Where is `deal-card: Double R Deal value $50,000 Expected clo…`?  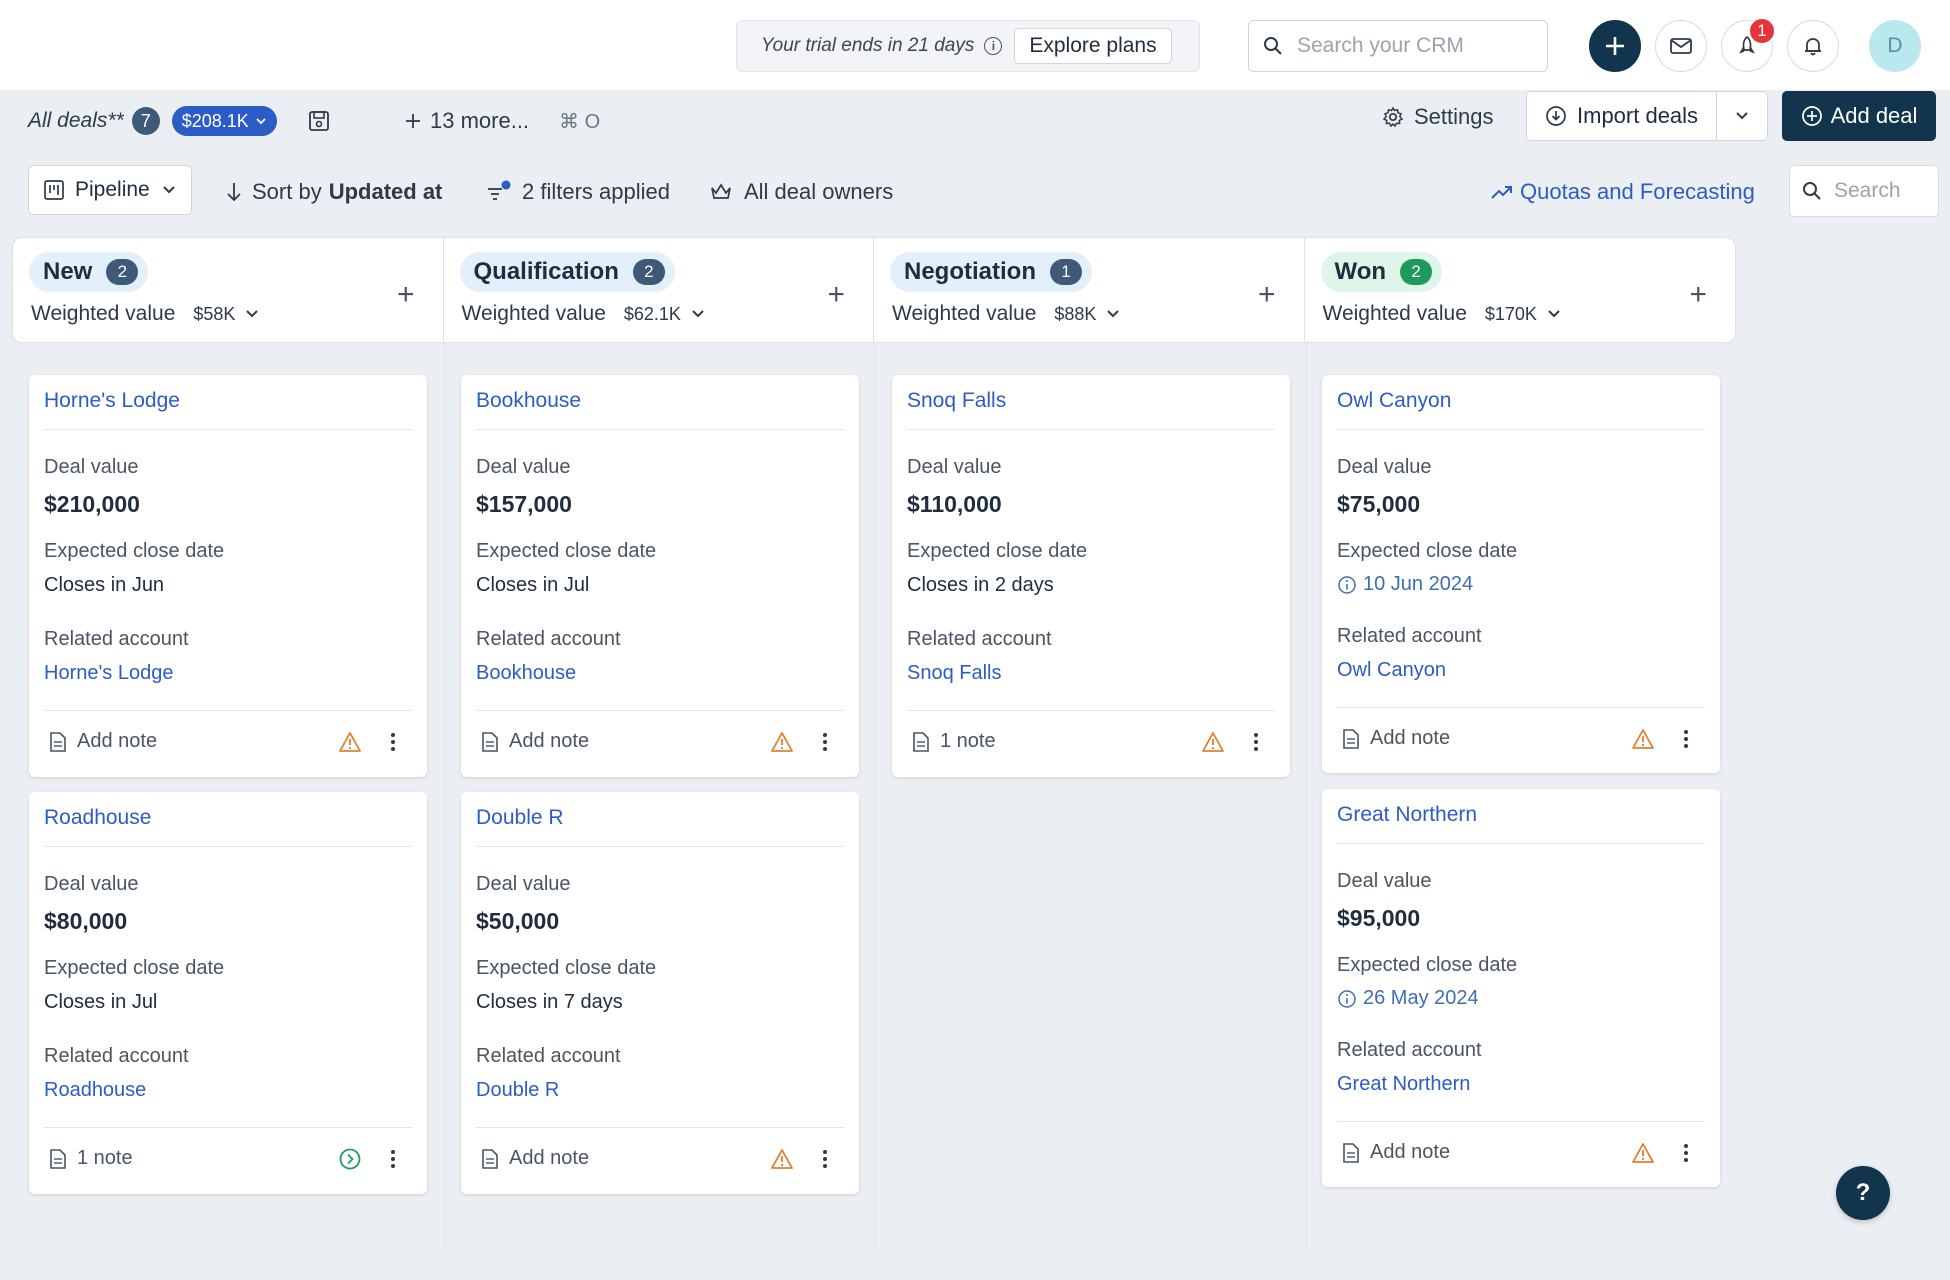 deal-card: Double R Deal value $50,000 Expected clo… is located at coordinates (660, 993).